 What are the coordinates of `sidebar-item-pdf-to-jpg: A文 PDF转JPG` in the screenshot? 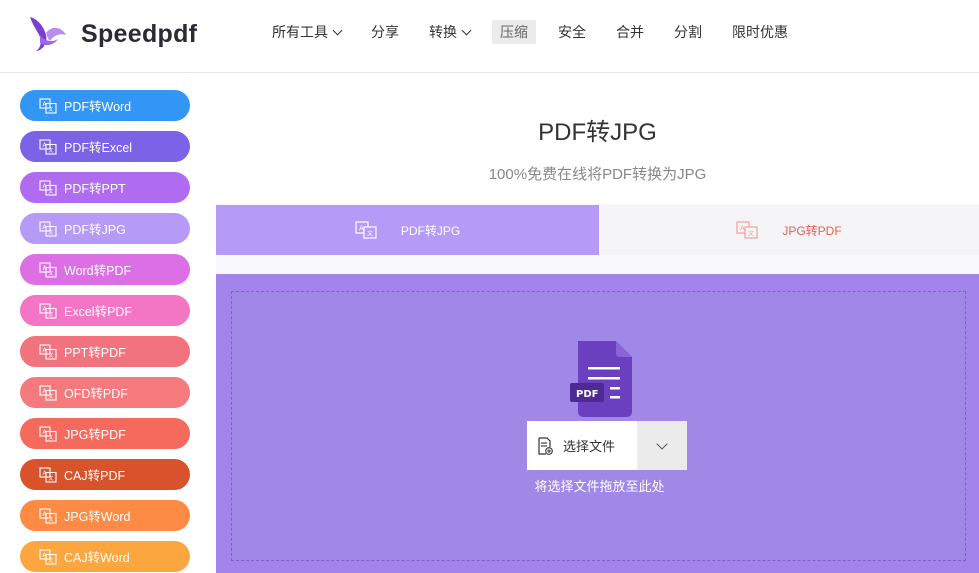 It's located at (105, 228).